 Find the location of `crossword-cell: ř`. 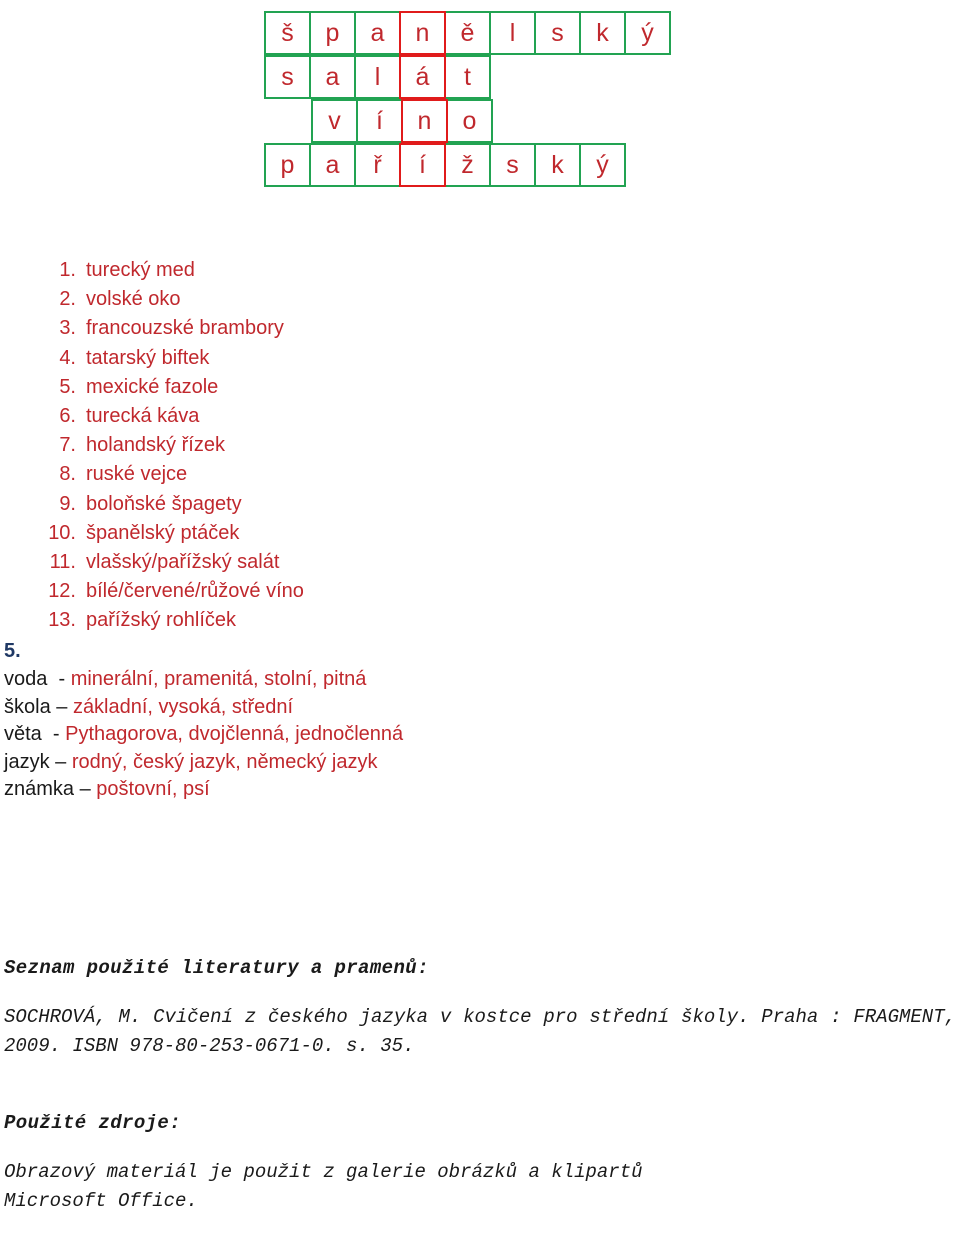

crossword-cell: ř is located at coordinates (377, 165).